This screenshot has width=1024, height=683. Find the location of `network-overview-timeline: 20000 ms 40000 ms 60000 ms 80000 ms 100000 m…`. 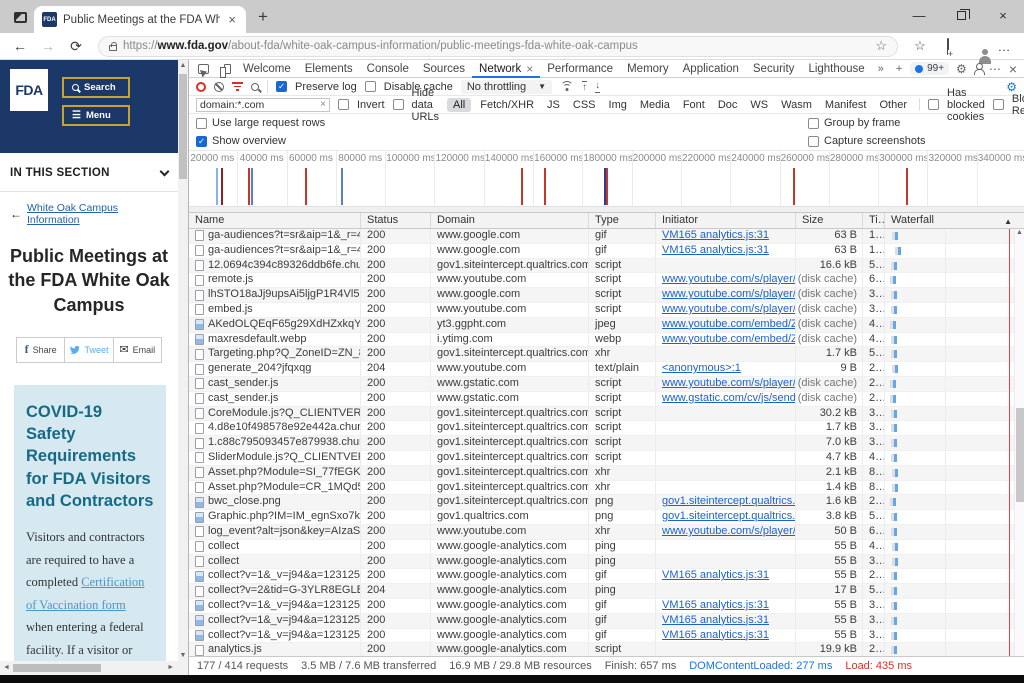

network-overview-timeline: 20000 ms 40000 ms 60000 ms 80000 ms 100000 m… is located at coordinates (606, 182).